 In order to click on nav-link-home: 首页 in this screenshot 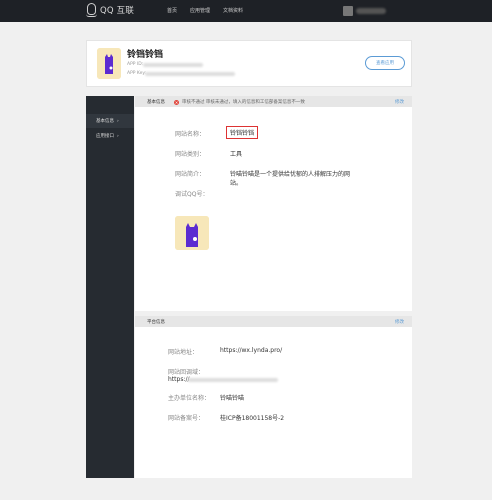, I will do `click(172, 10)`.